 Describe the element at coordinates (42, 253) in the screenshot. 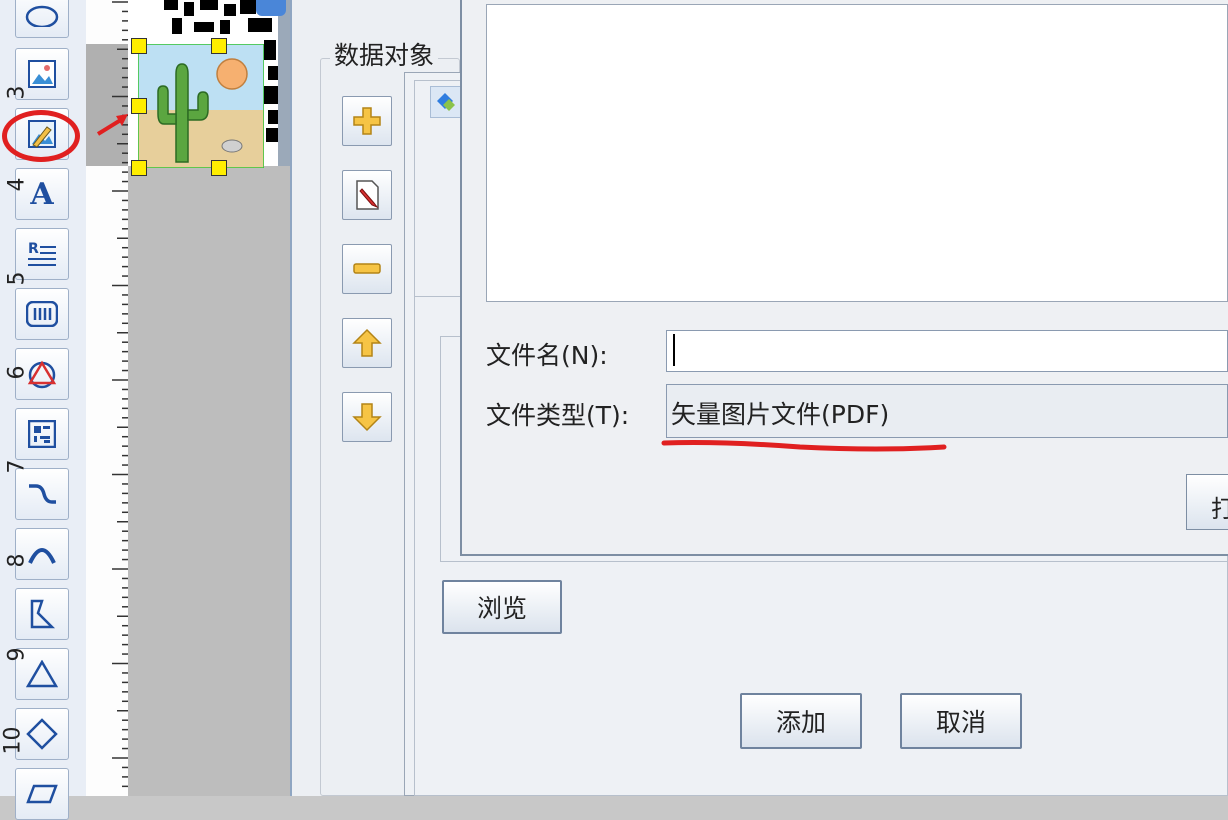

I see `rich-text-icon: R` at that location.